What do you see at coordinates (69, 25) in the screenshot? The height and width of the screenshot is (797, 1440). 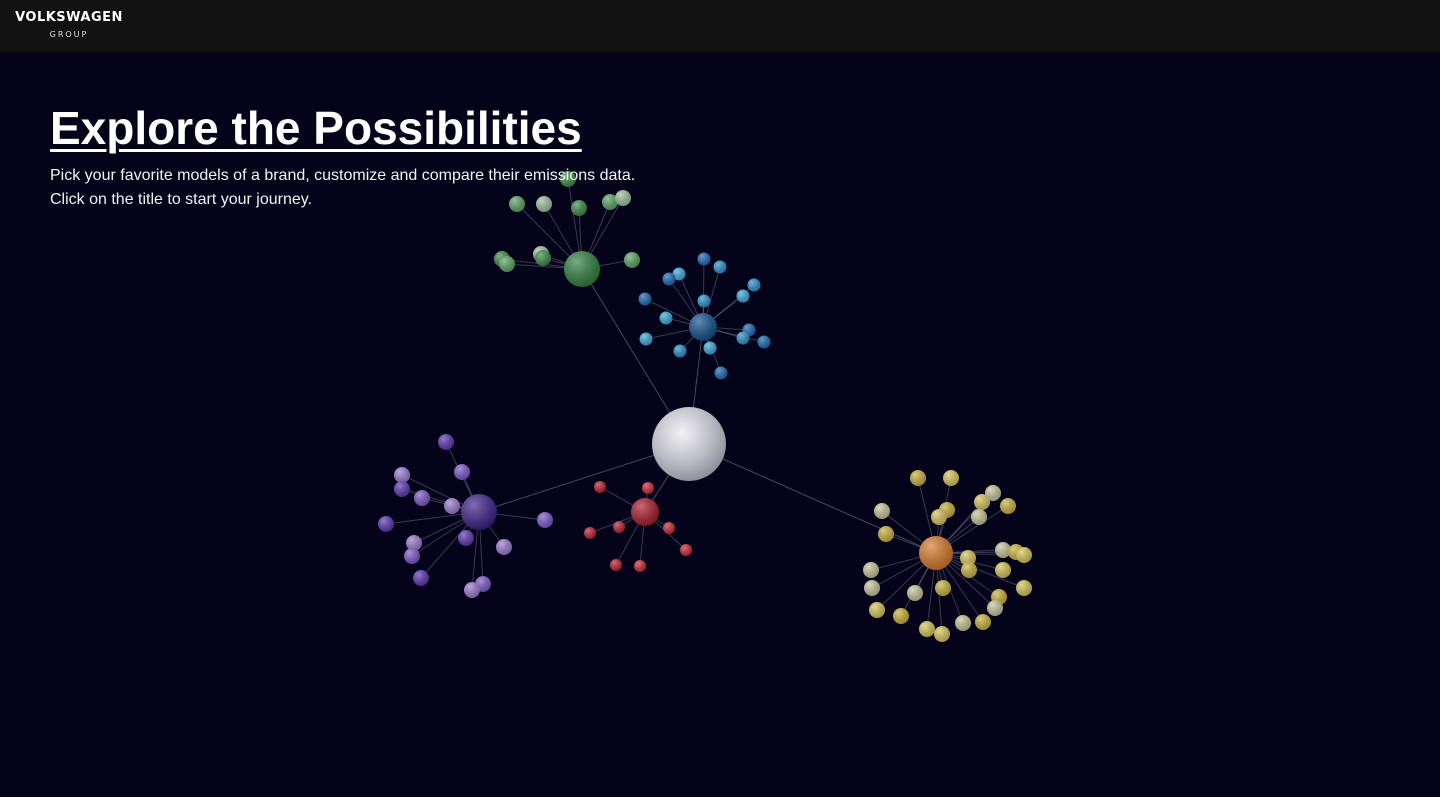 I see `volkswagen-group-logo: VOLKSWAGEN GROUP` at bounding box center [69, 25].